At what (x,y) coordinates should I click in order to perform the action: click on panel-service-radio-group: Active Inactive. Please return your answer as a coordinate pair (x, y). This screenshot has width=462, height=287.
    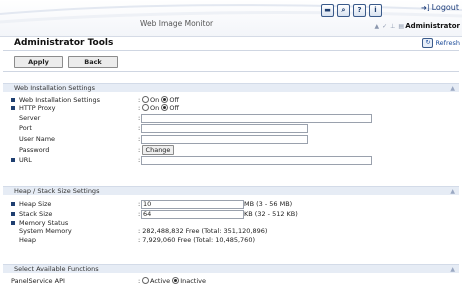
    Looking at the image, I should click on (174, 280).